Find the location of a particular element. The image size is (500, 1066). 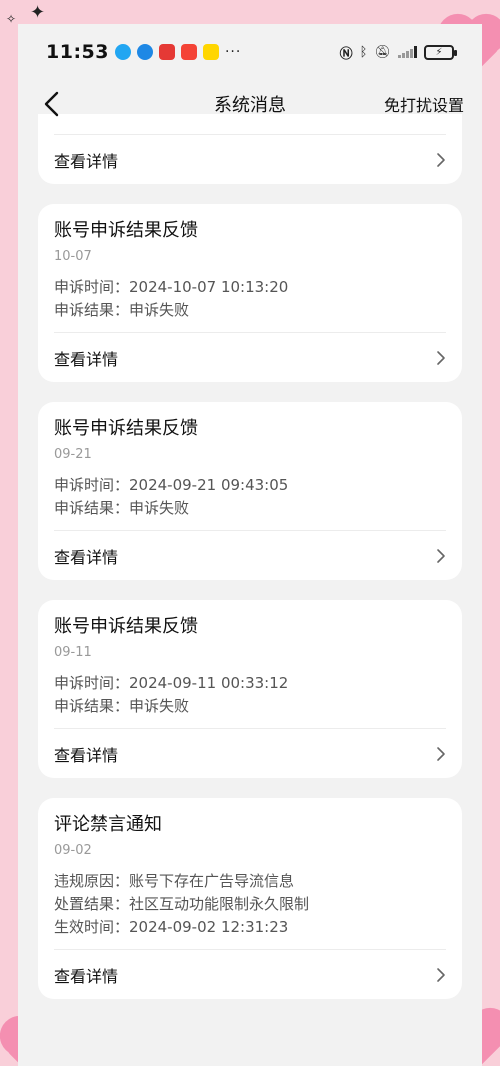

message-date: 09-21 is located at coordinates (73, 454).